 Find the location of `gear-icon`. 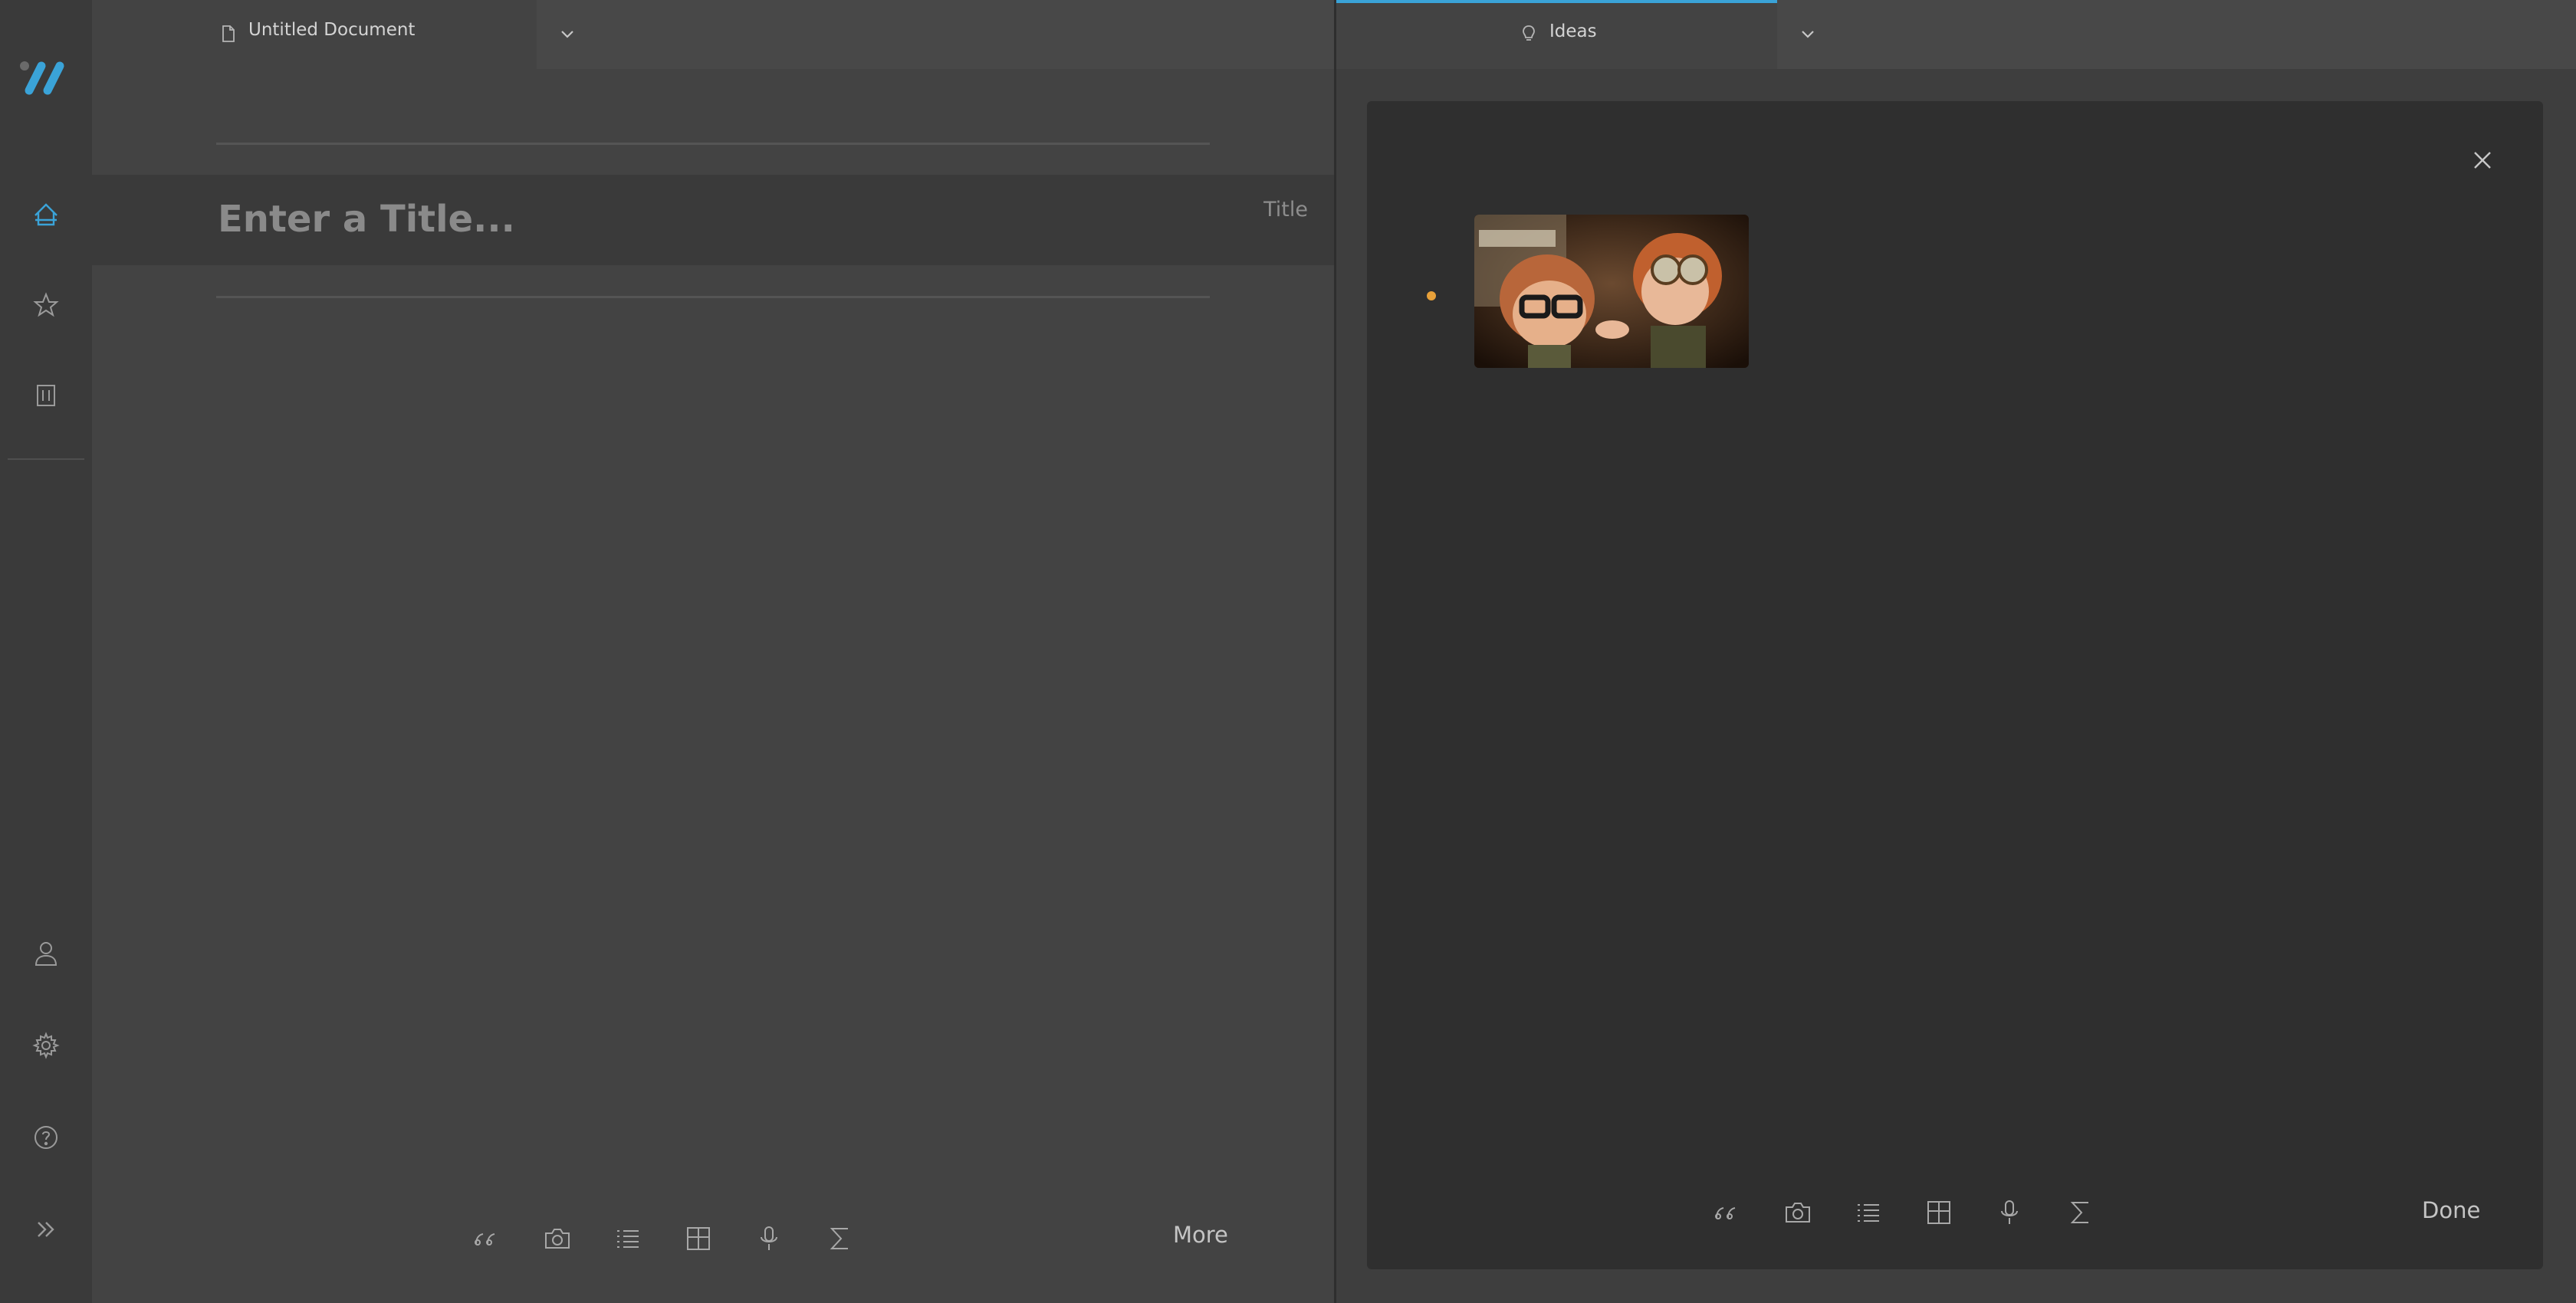

gear-icon is located at coordinates (46, 1045).